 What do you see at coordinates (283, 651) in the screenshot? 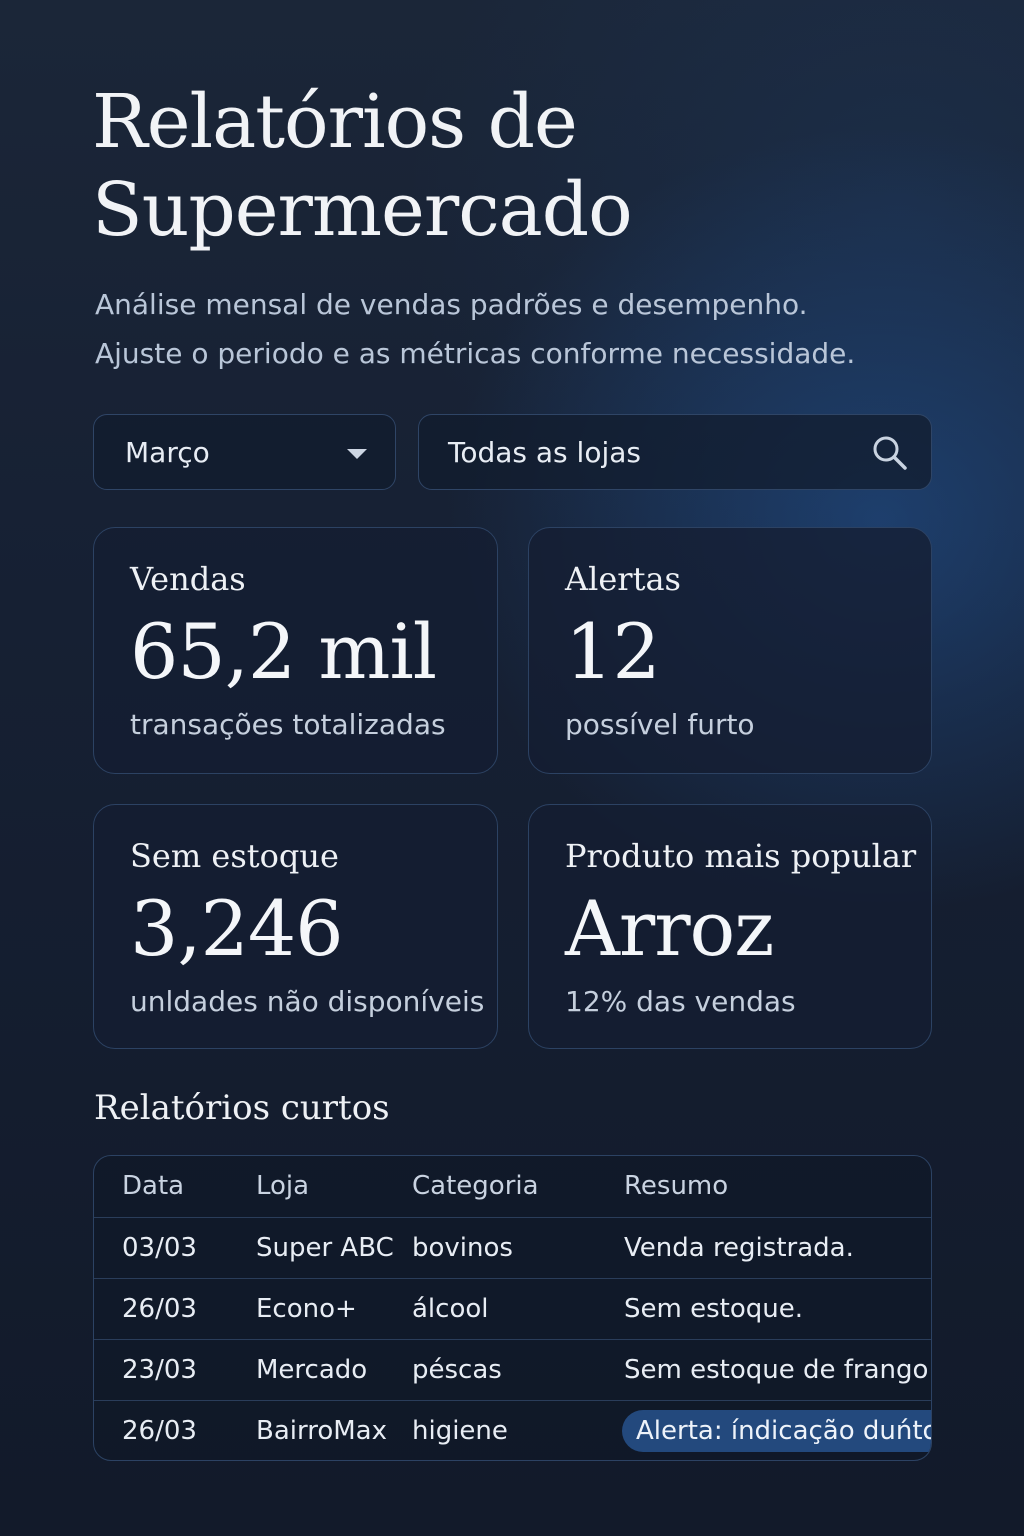
I see `sales-card-value: 65,2 mil` at bounding box center [283, 651].